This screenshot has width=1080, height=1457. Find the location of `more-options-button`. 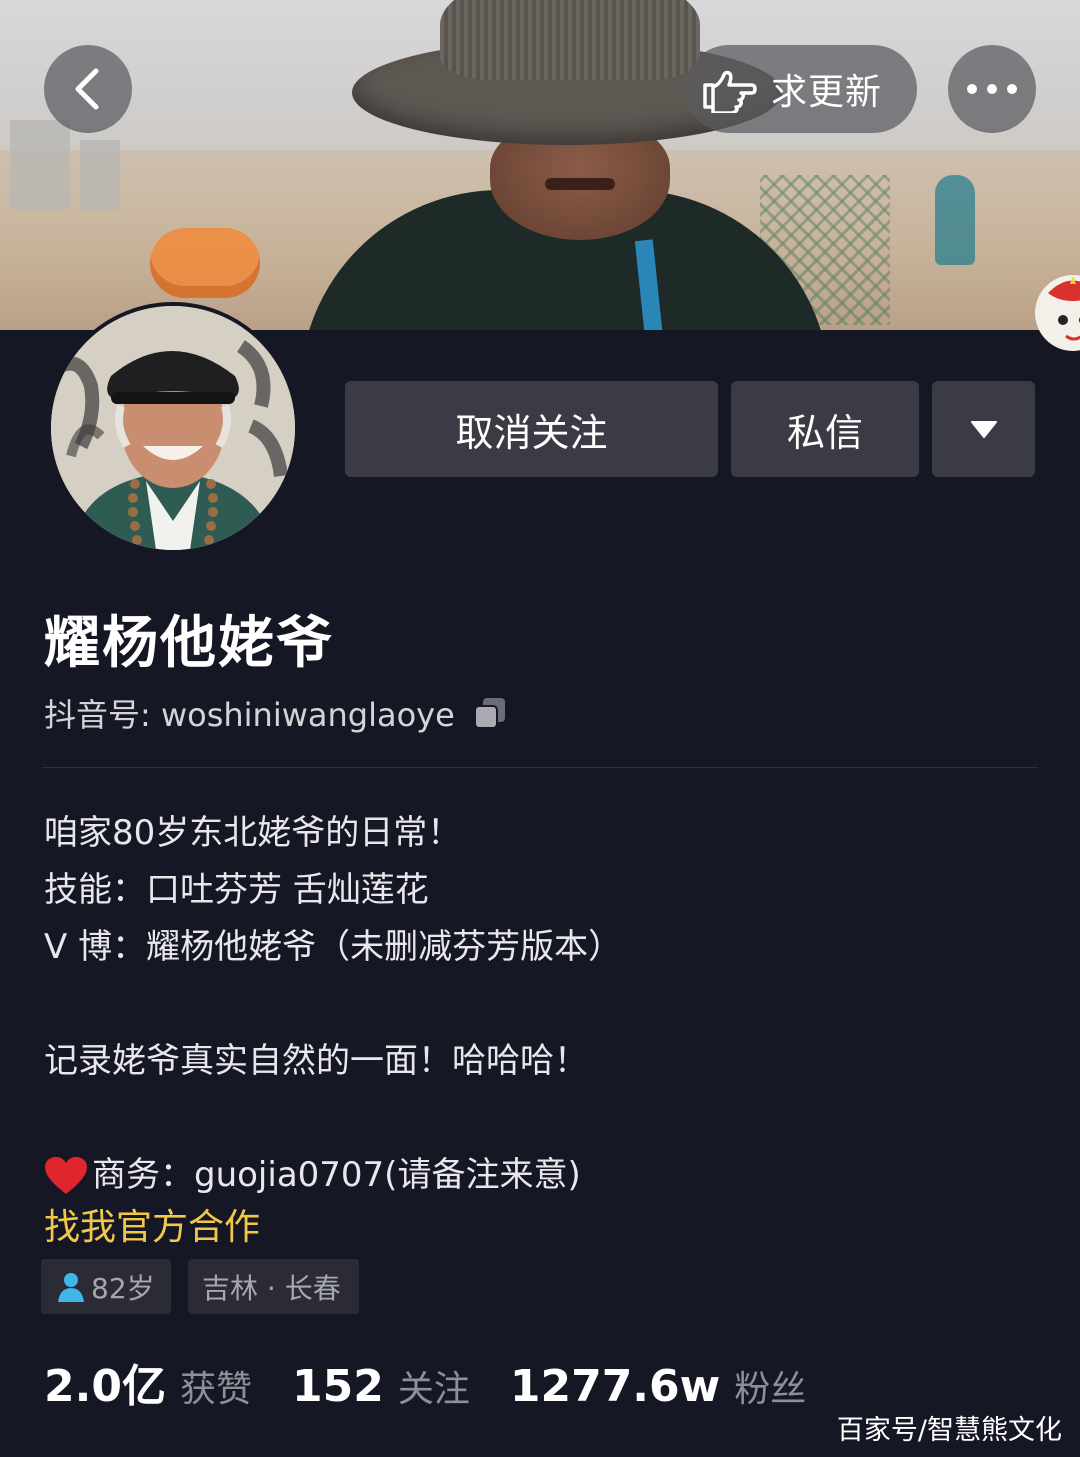

more-options-button is located at coordinates (992, 89).